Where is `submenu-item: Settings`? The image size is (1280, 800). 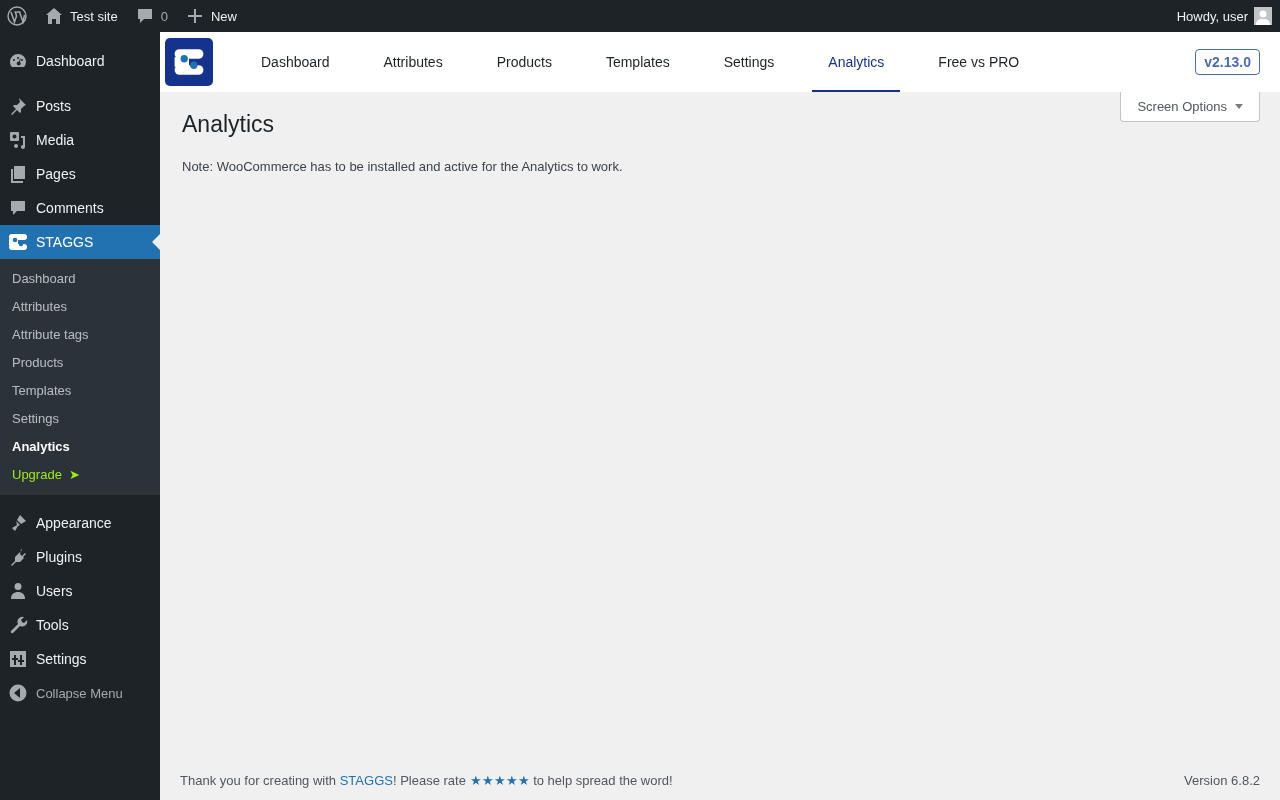 submenu-item: Settings is located at coordinates (80, 418).